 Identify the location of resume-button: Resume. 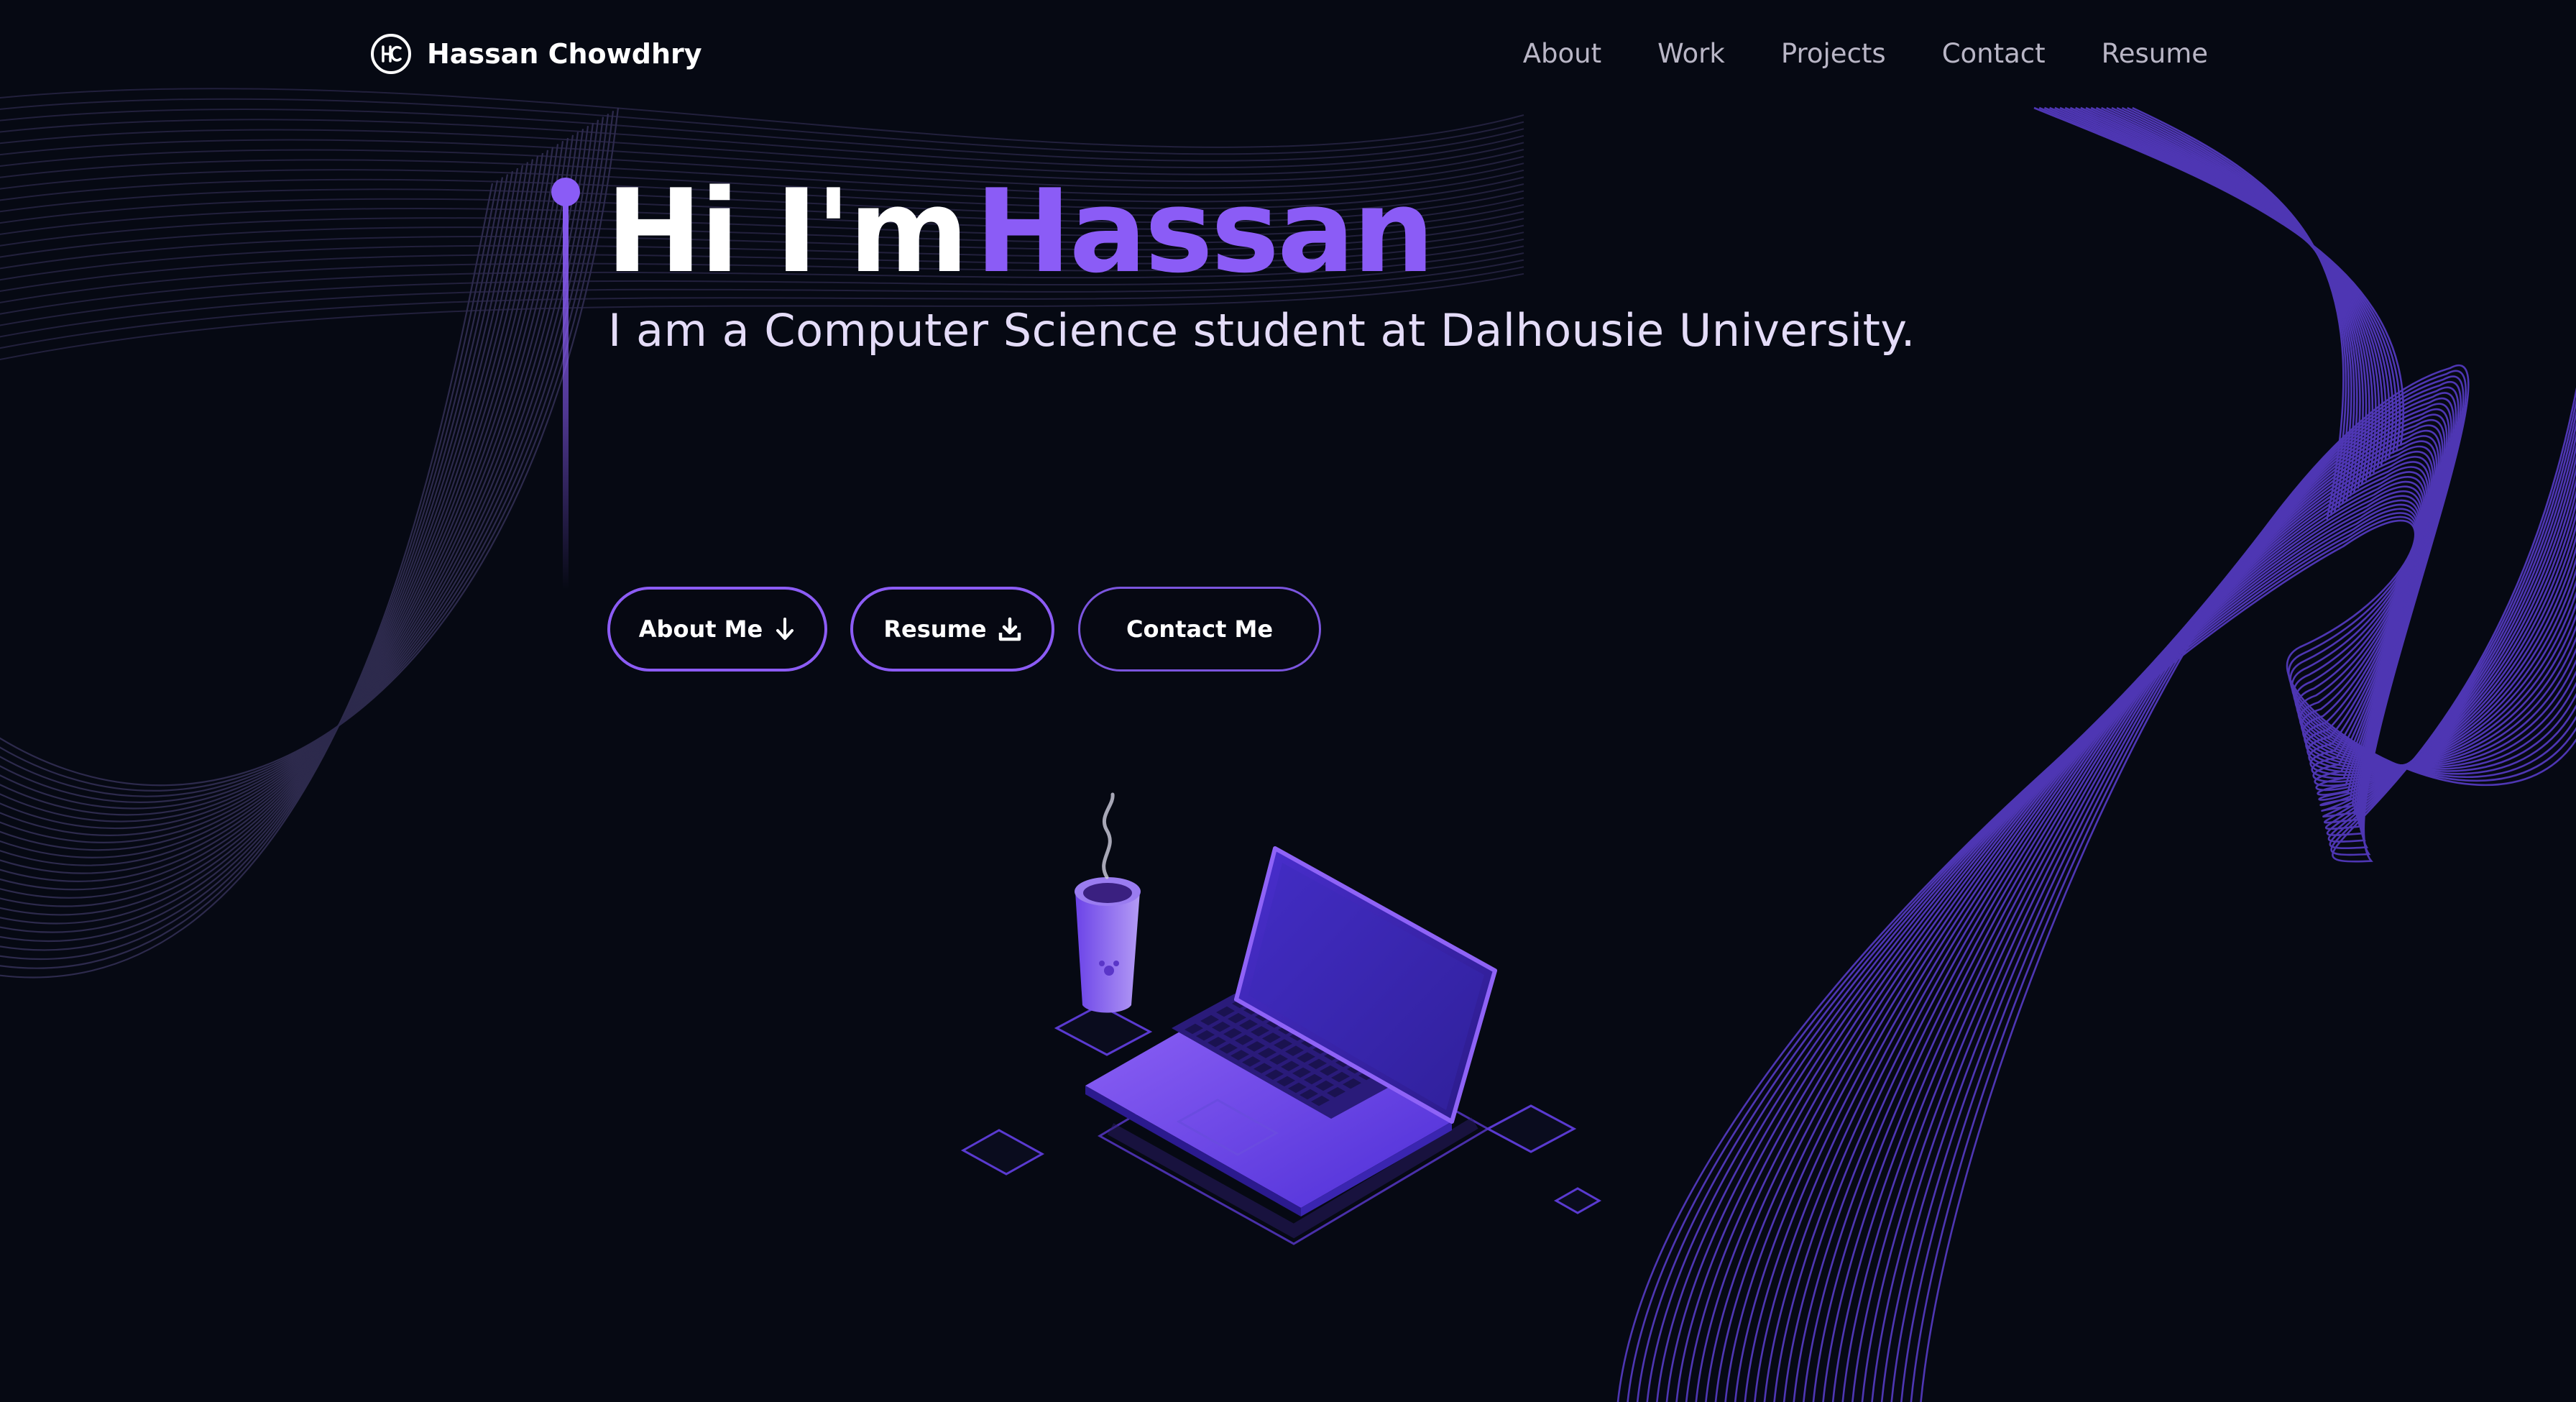
(952, 630).